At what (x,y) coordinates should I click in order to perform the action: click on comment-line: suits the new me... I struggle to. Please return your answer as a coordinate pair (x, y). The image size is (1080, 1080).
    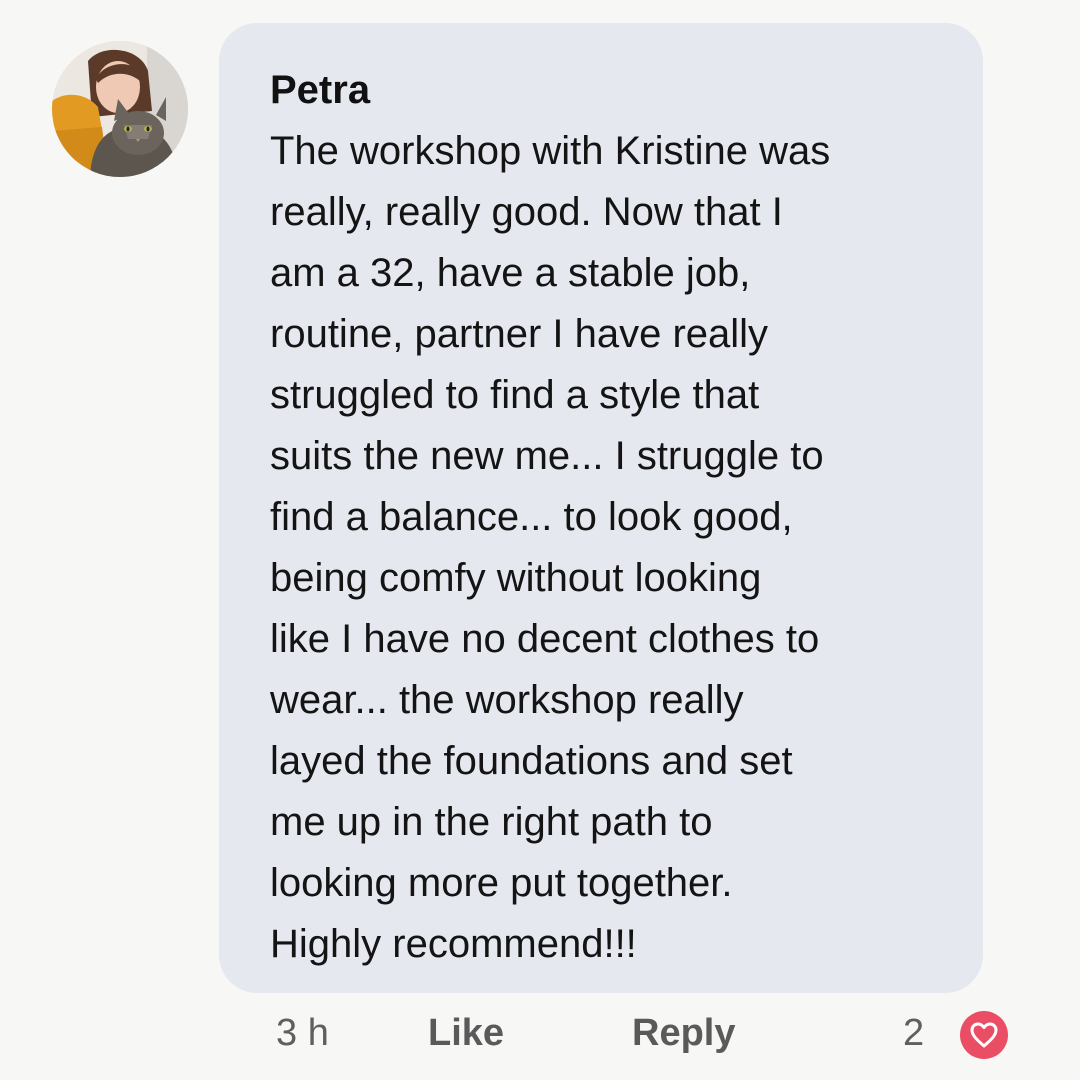
    Looking at the image, I should click on (547, 456).